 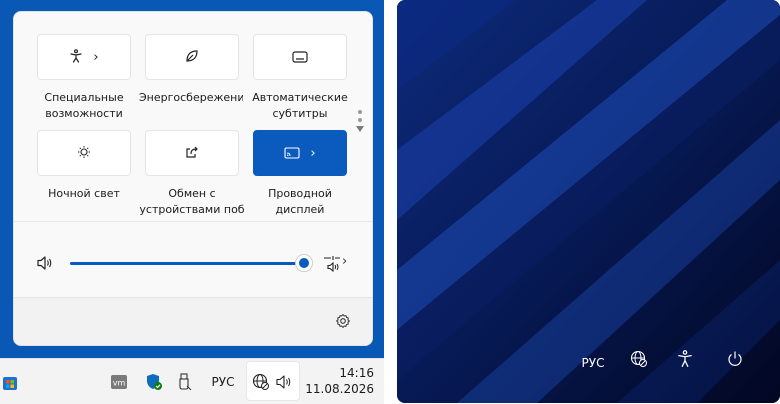 I want to click on vmware-tray-icon: vm, so click(x=119, y=381).